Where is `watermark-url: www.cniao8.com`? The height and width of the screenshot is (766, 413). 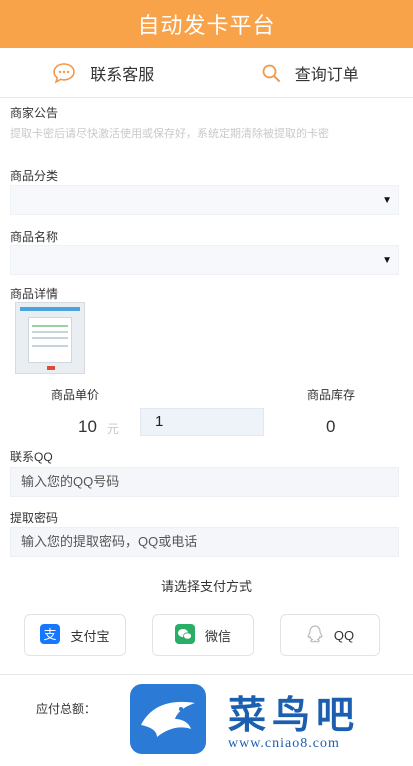 watermark-url: www.cniao8.com is located at coordinates (284, 743).